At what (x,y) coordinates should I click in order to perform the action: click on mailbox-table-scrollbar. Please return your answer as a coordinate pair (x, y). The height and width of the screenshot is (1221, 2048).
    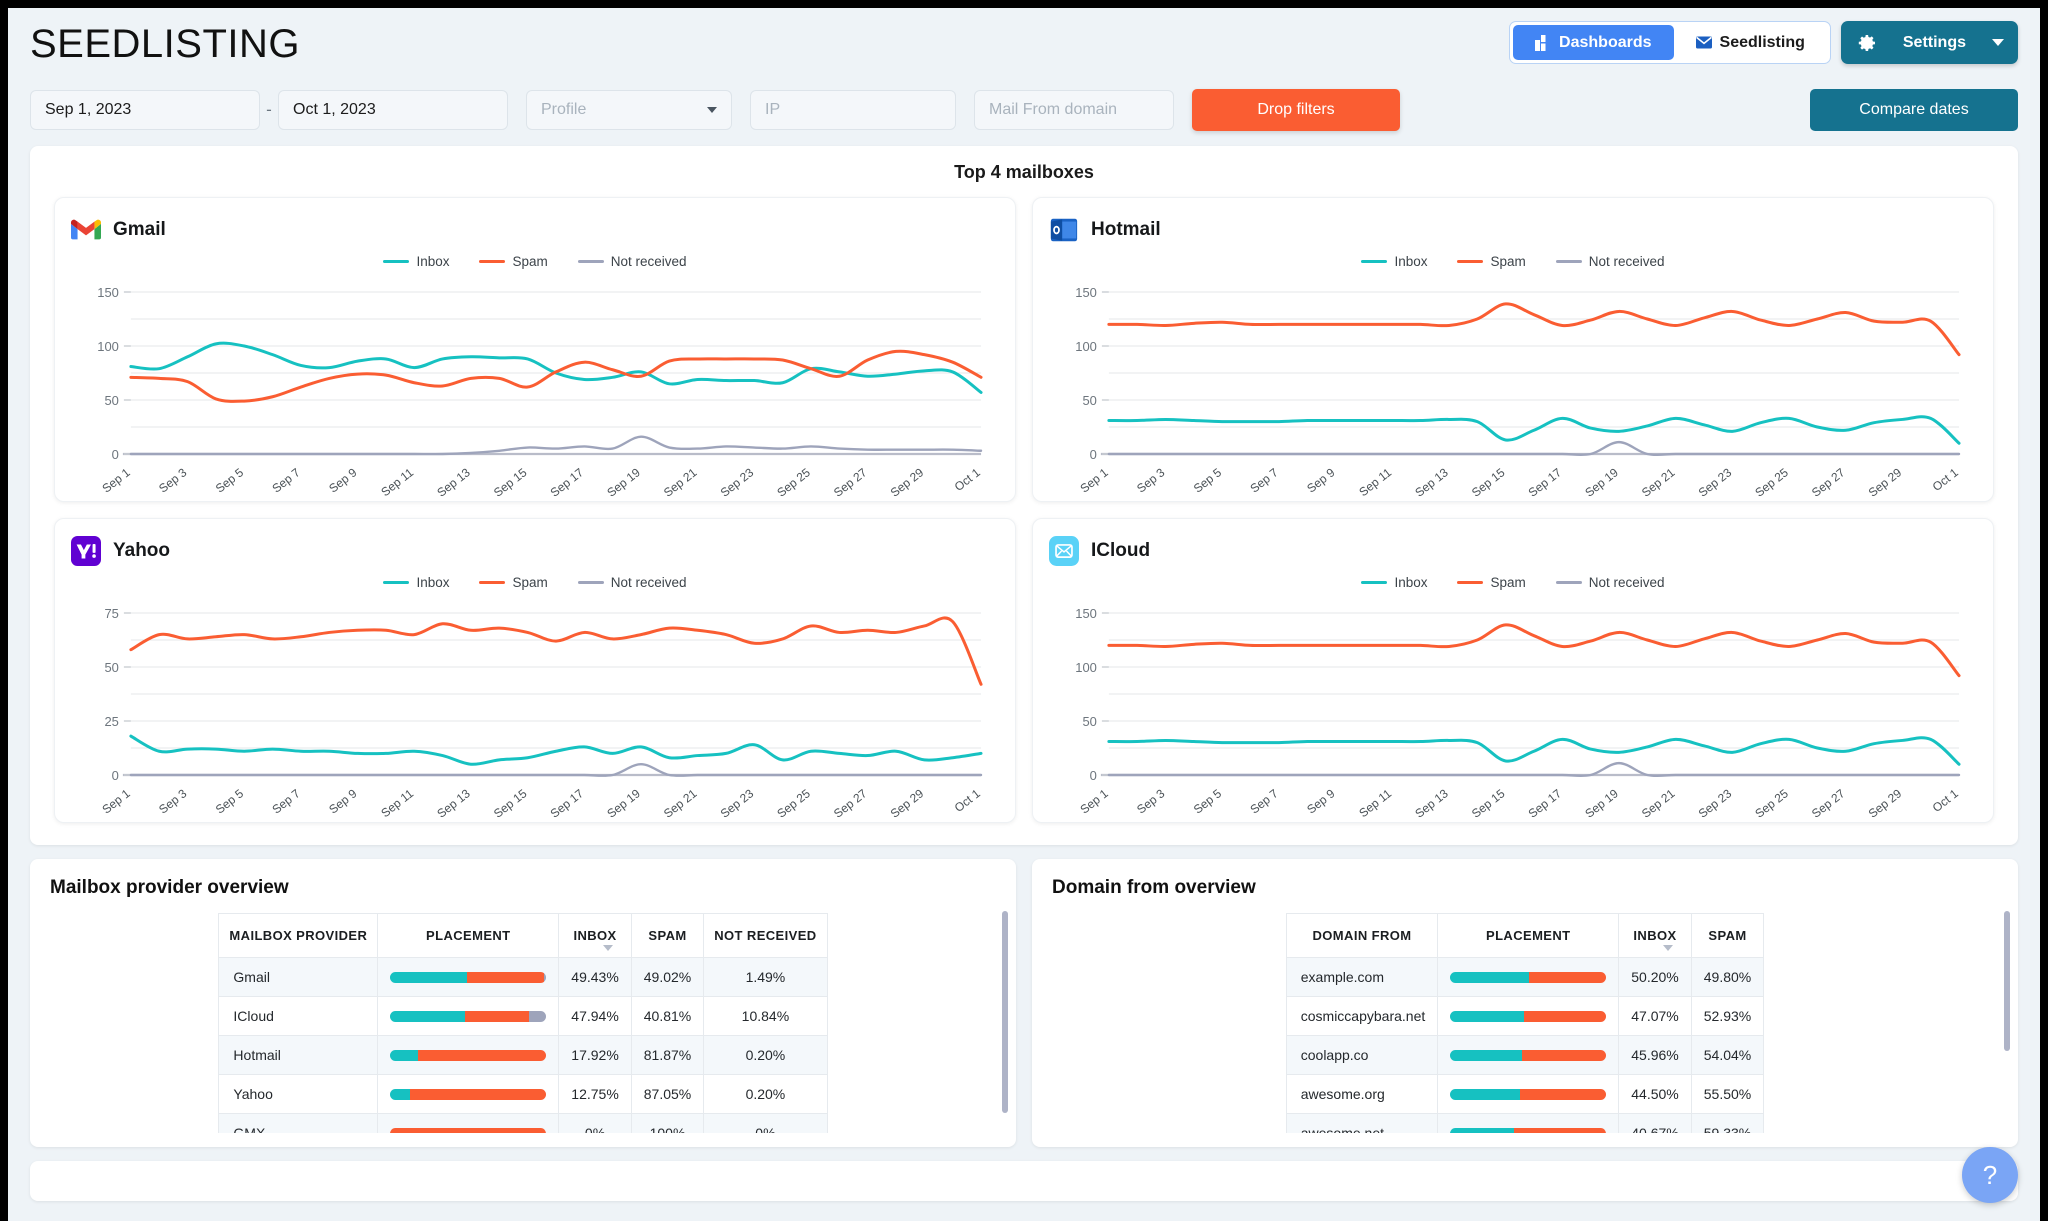
    Looking at the image, I should click on (1005, 1012).